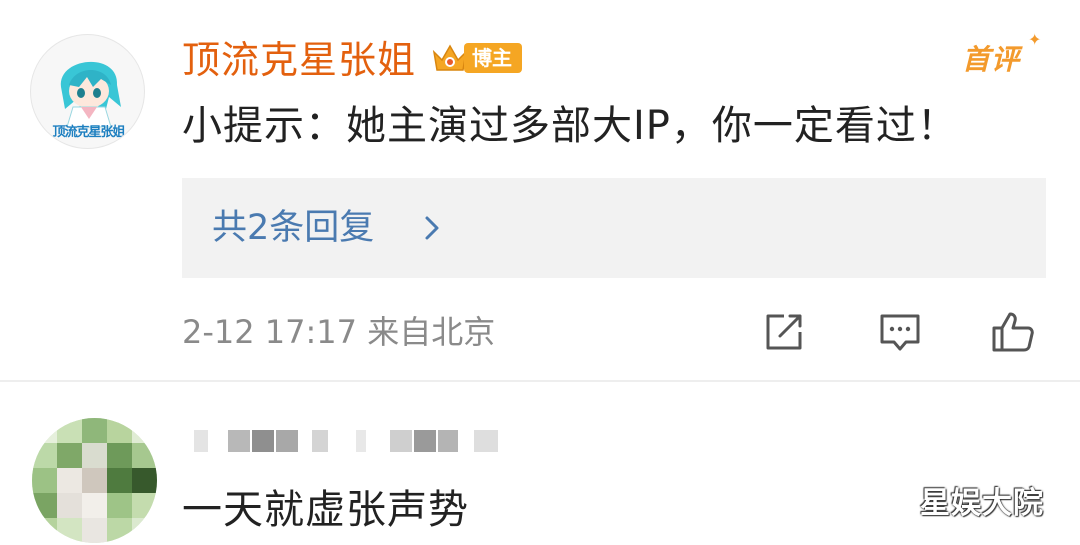 The image size is (1080, 545). Describe the element at coordinates (982, 503) in the screenshot. I see `watermark: 星娱大院` at that location.